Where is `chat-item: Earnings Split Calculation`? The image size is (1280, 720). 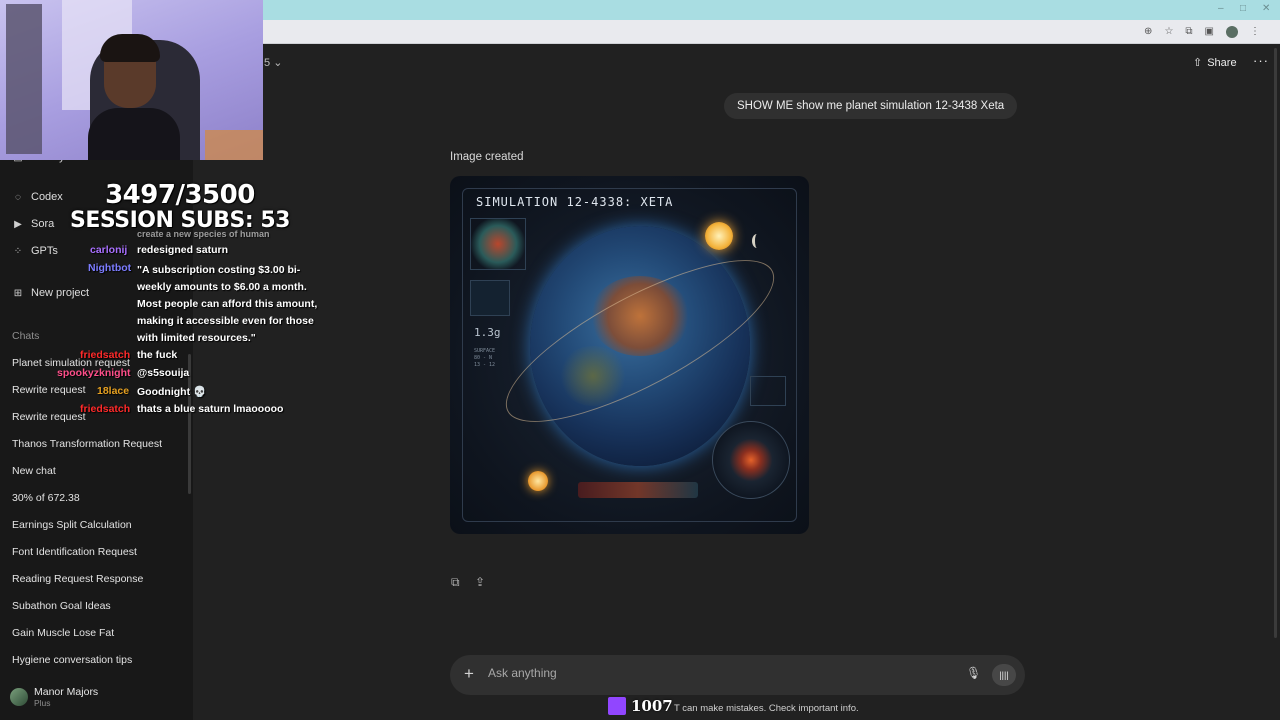
chat-item: Earnings Split Calculation is located at coordinates (72, 525).